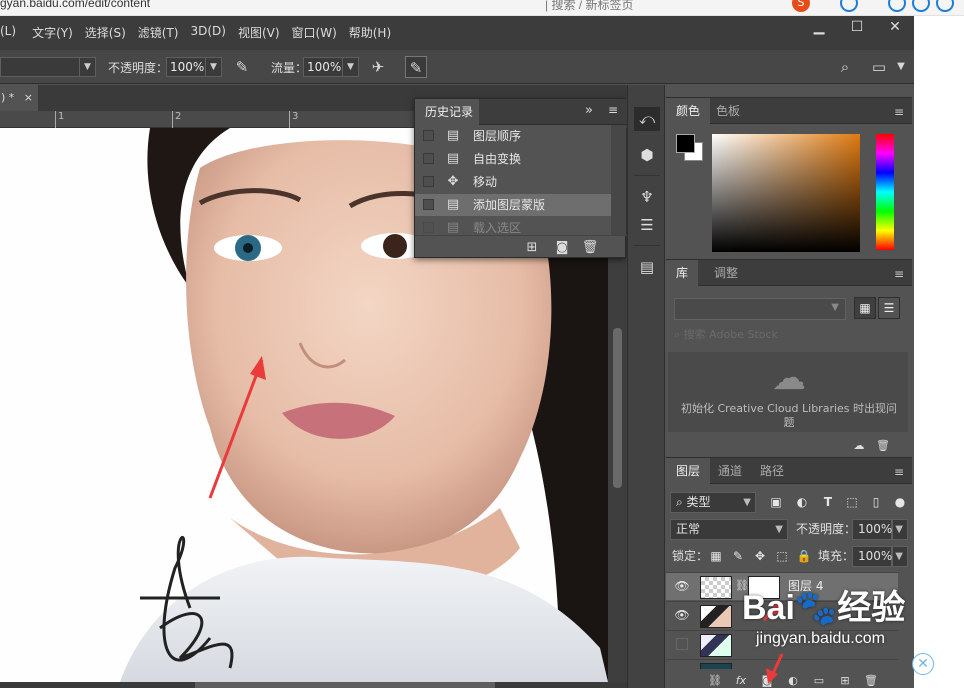 This screenshot has height=688, width=964. What do you see at coordinates (859, 446) in the screenshot?
I see `cc-sync-icon: ☁` at bounding box center [859, 446].